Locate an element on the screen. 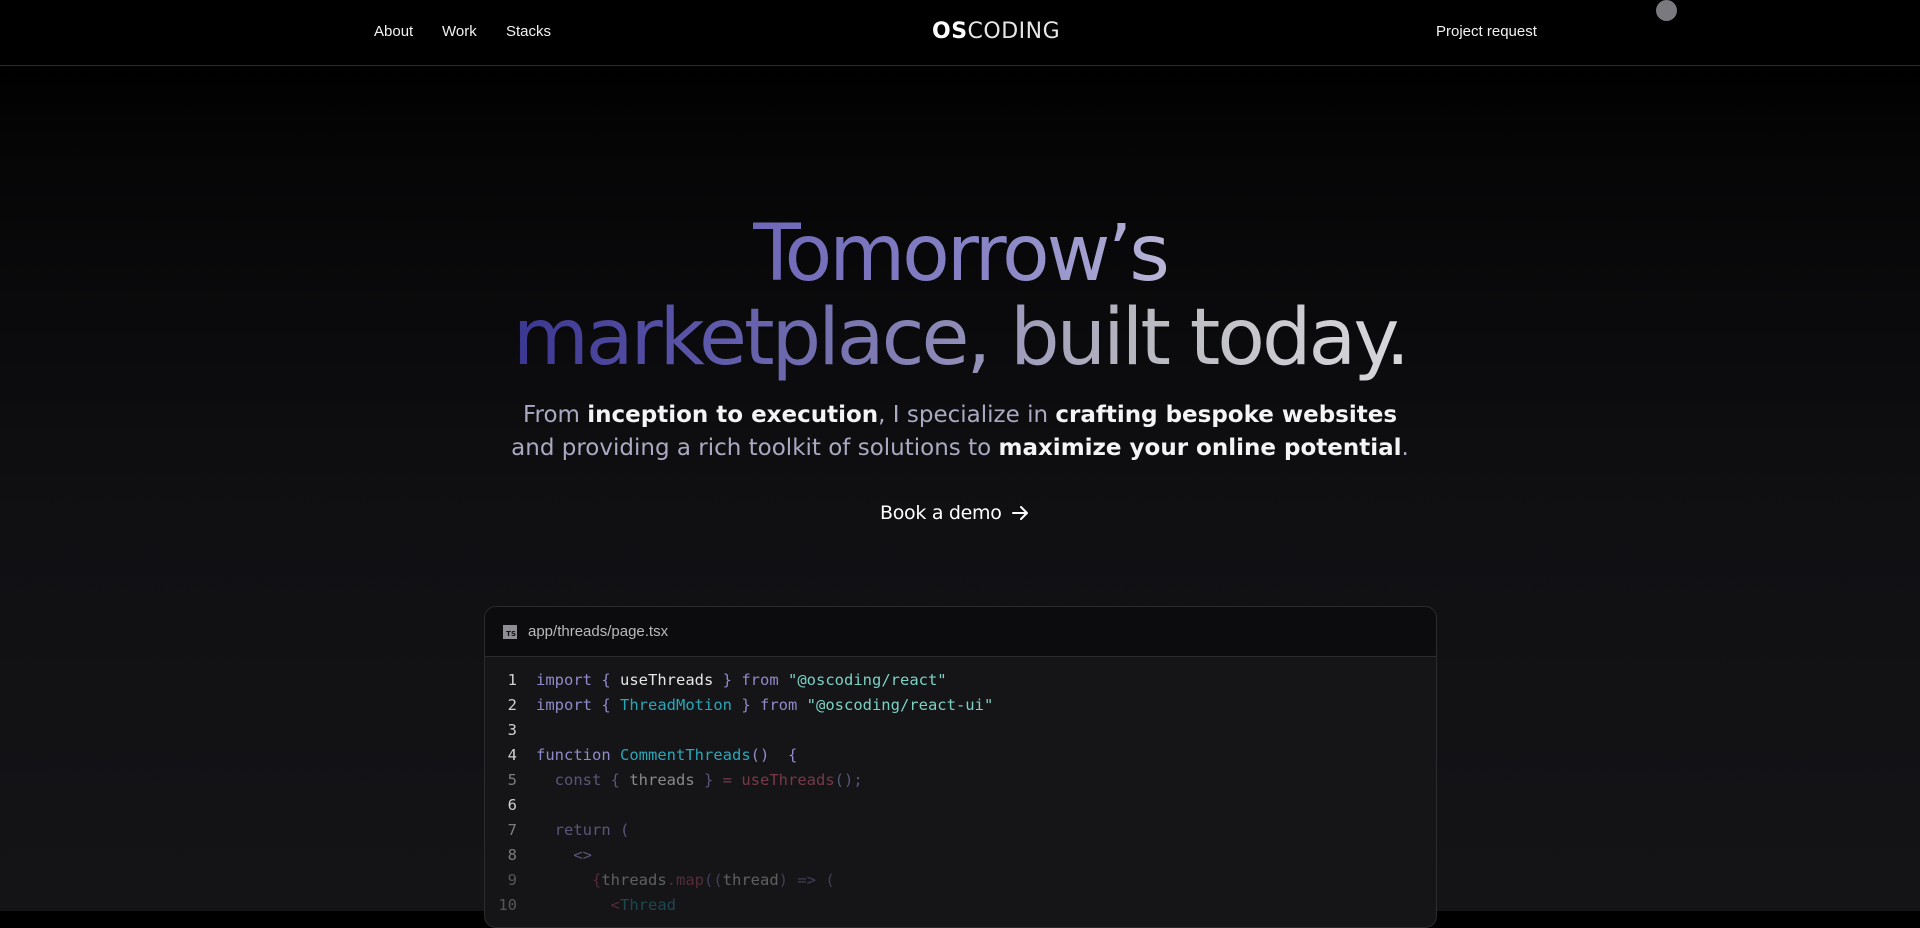 This screenshot has width=1920, height=928. code-token: thread is located at coordinates (750, 880).